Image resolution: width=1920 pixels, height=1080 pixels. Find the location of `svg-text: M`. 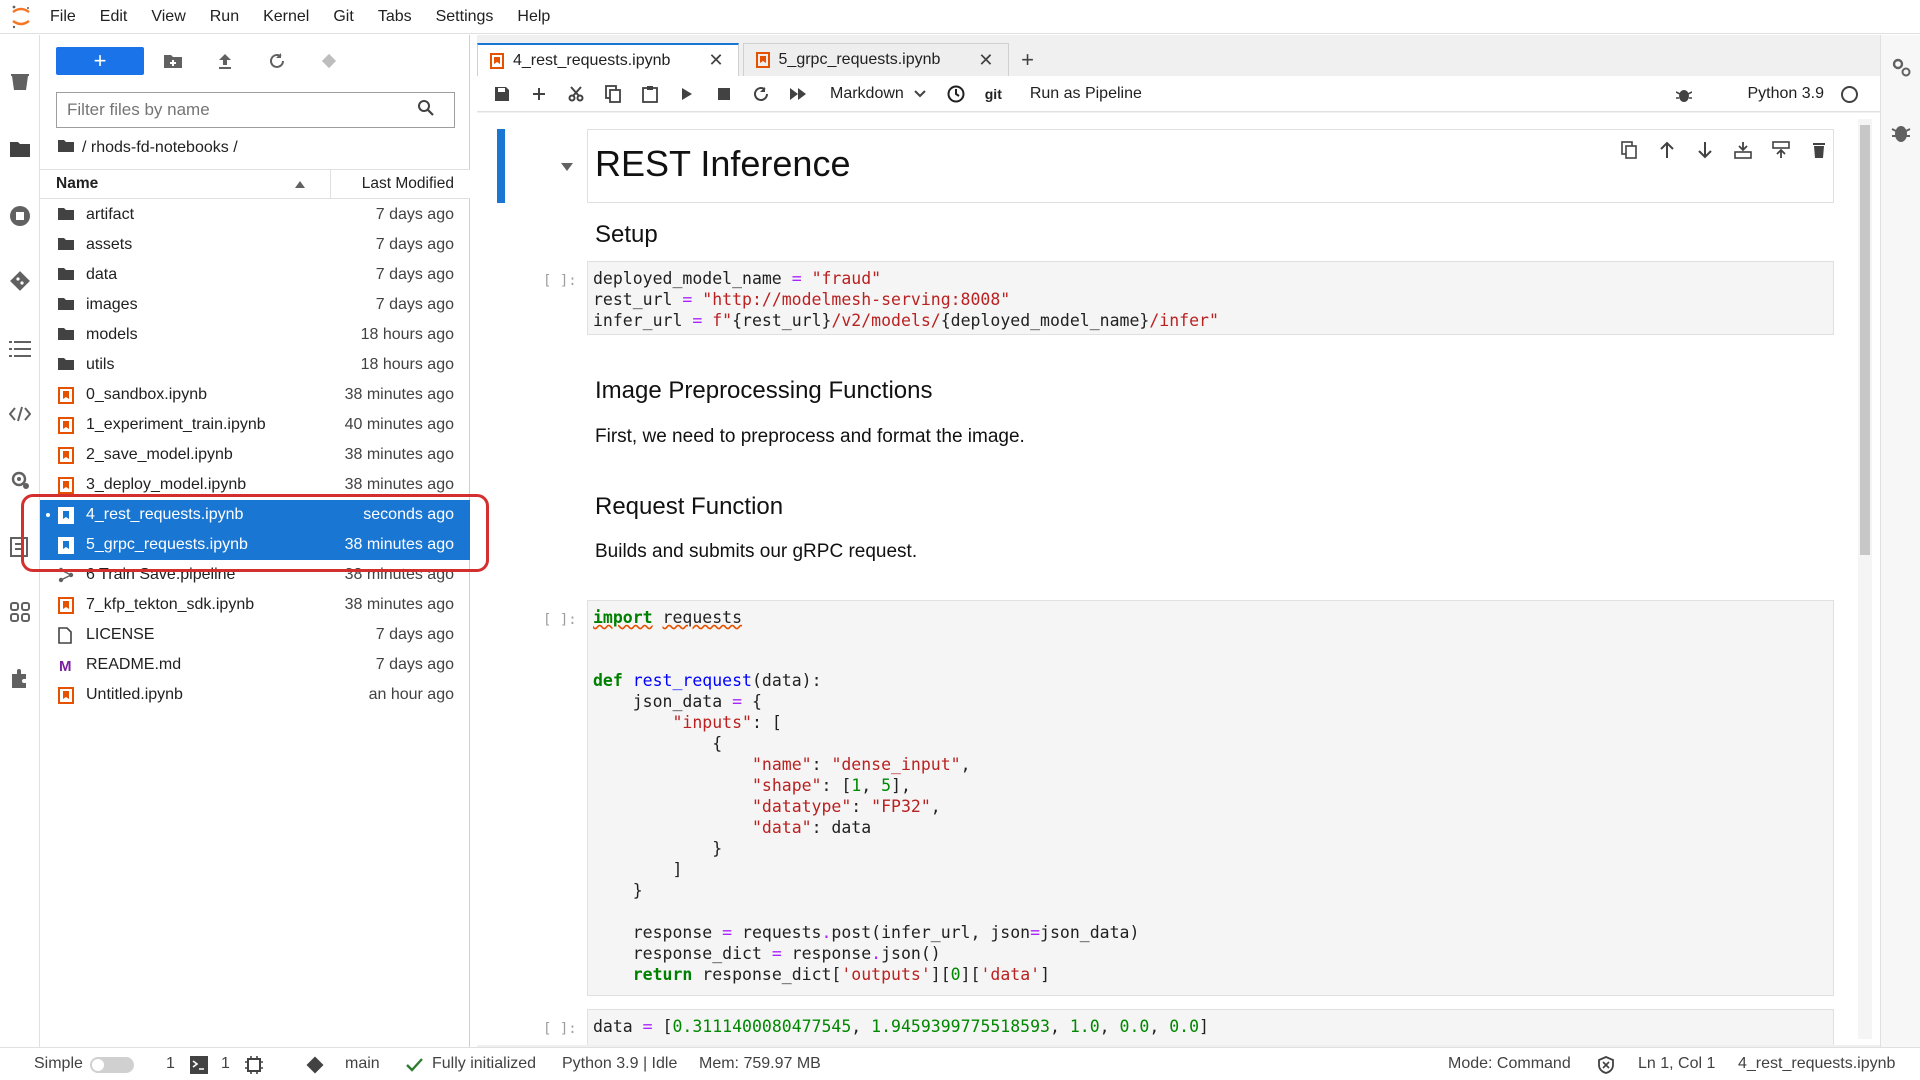

svg-text: M is located at coordinates (65, 665).